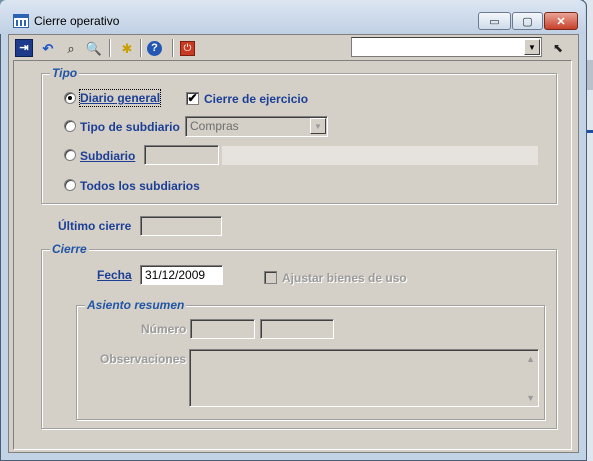  What do you see at coordinates (270, 277) in the screenshot?
I see `ajustar-bienes-checkbox` at bounding box center [270, 277].